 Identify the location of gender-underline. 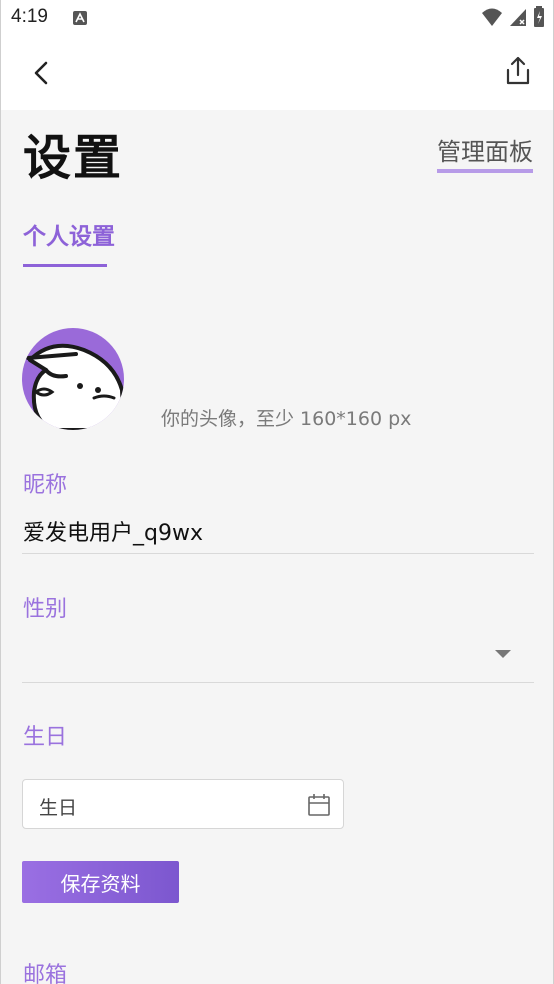
(278, 682).